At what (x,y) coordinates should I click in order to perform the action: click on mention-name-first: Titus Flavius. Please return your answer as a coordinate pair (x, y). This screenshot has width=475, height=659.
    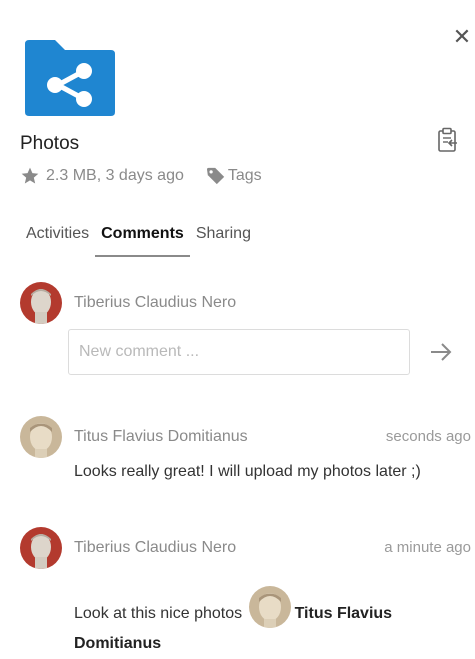
    Looking at the image, I should click on (344, 613).